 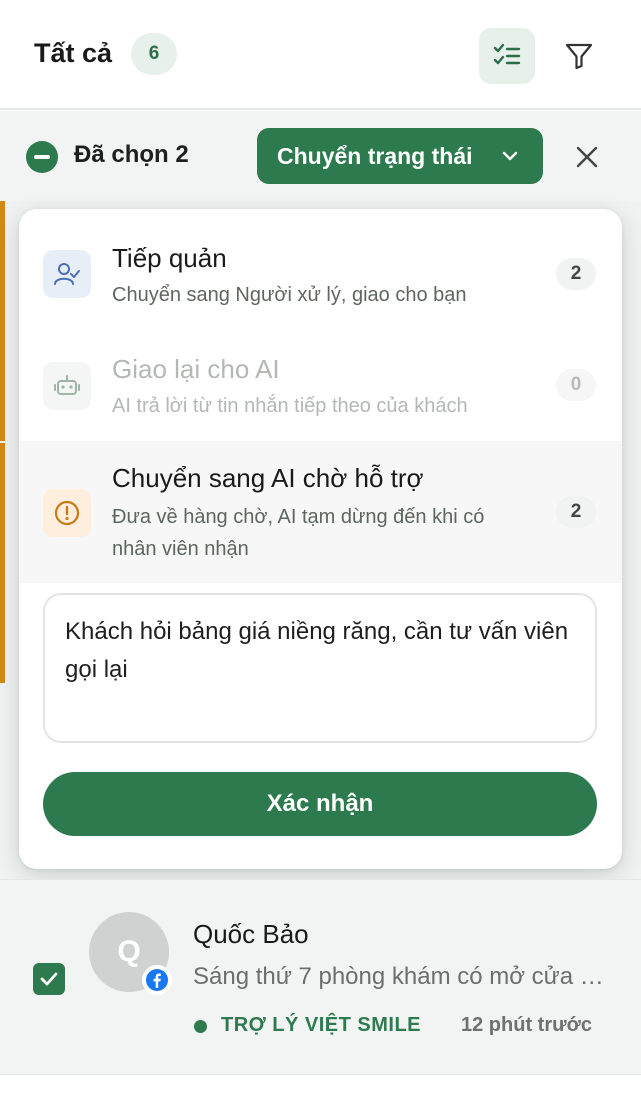 What do you see at coordinates (576, 385) in the screenshot?
I see `option-count-badge: 0` at bounding box center [576, 385].